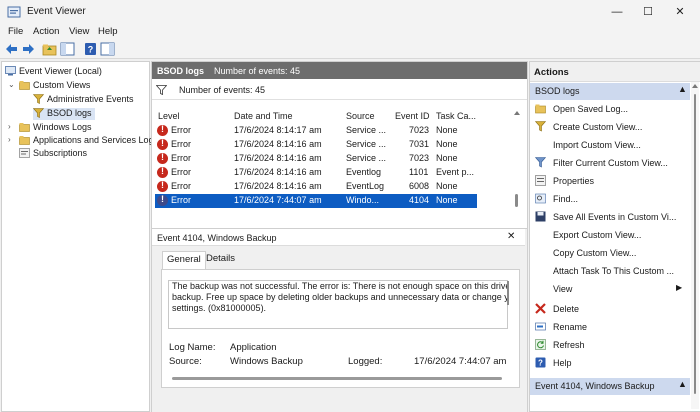 The height and width of the screenshot is (412, 700). Describe the element at coordinates (517, 171) in the screenshot. I see `events-vertical-scrollbar` at that location.